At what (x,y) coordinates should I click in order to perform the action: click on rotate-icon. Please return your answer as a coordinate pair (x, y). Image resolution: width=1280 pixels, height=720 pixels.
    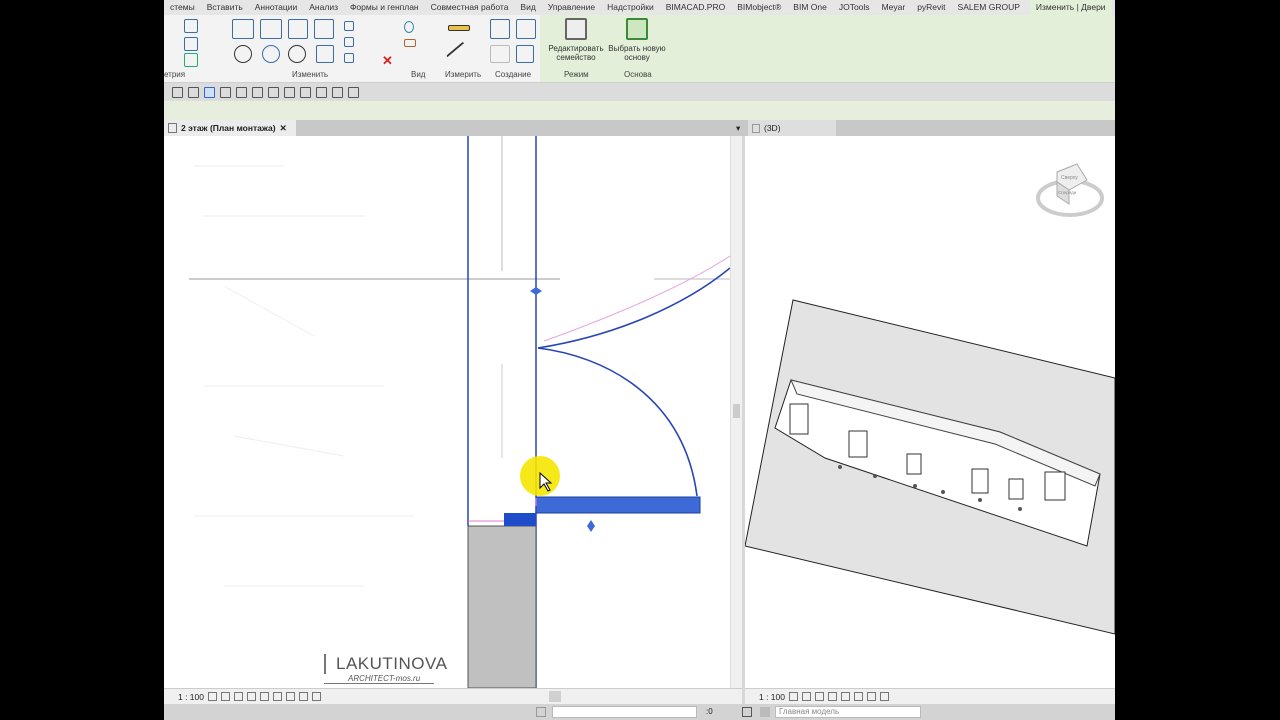
    Looking at the image, I should click on (297, 54).